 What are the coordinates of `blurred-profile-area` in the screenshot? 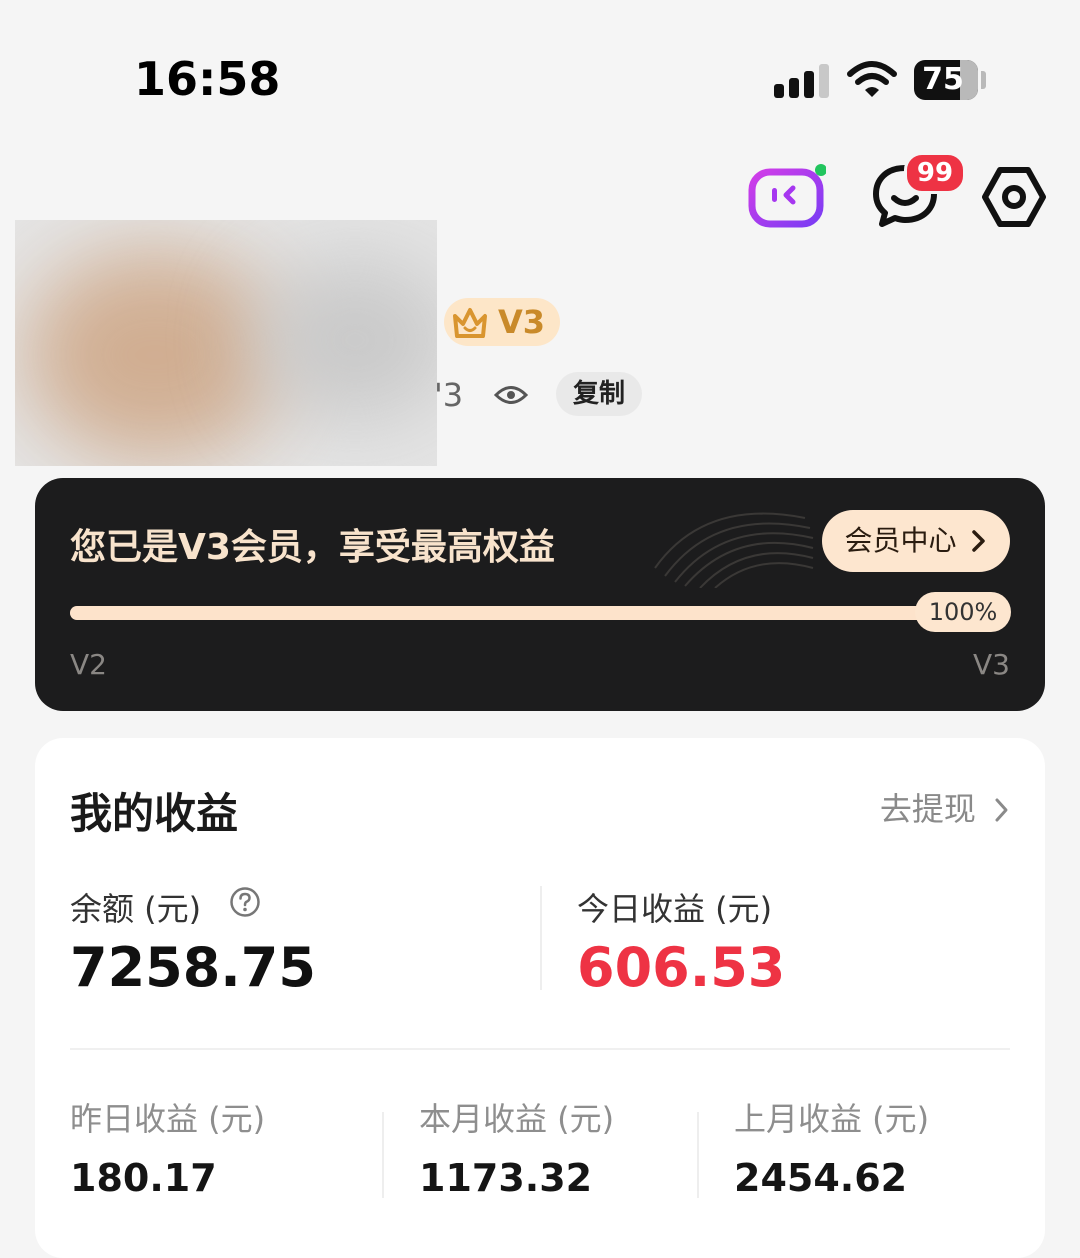 It's located at (226, 343).